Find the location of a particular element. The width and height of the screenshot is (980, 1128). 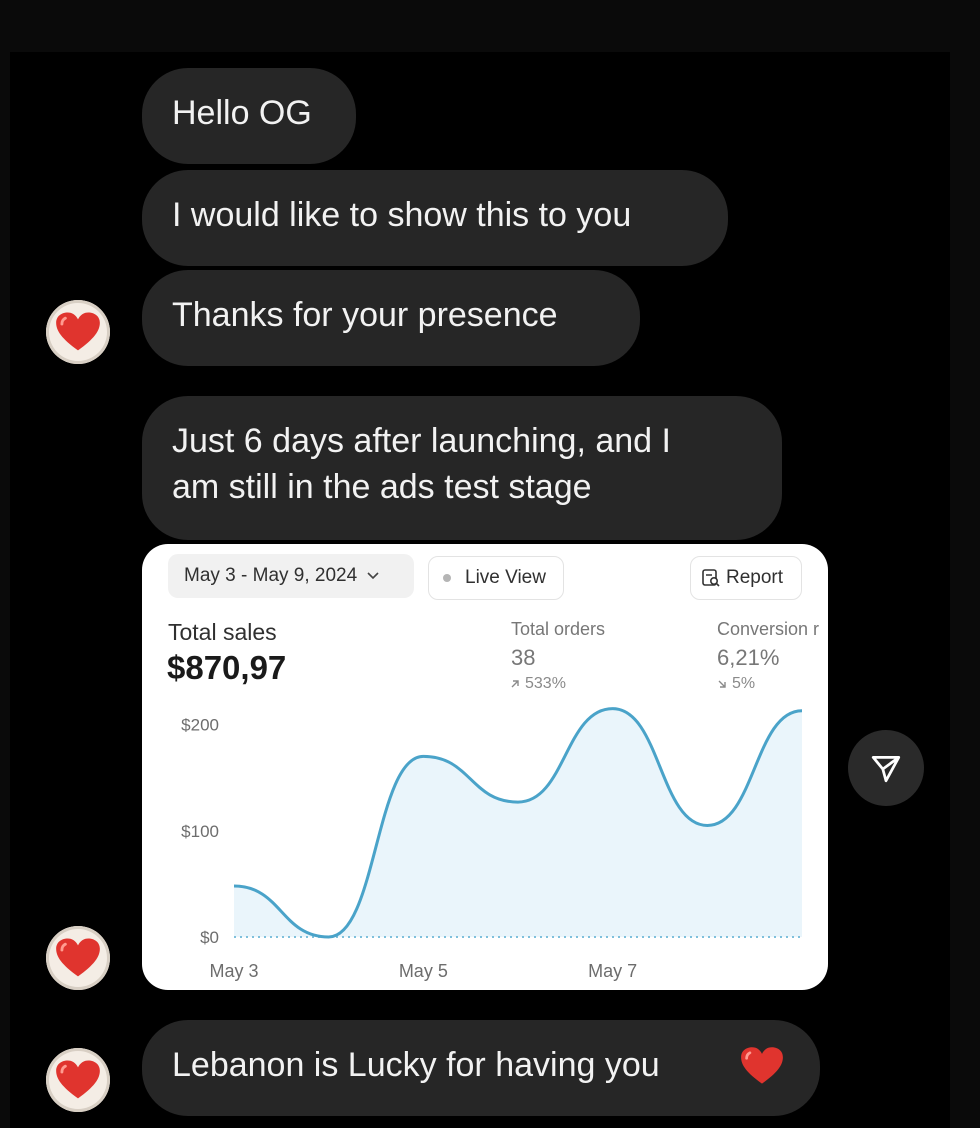

message-text: Hello OG is located at coordinates (242, 113).